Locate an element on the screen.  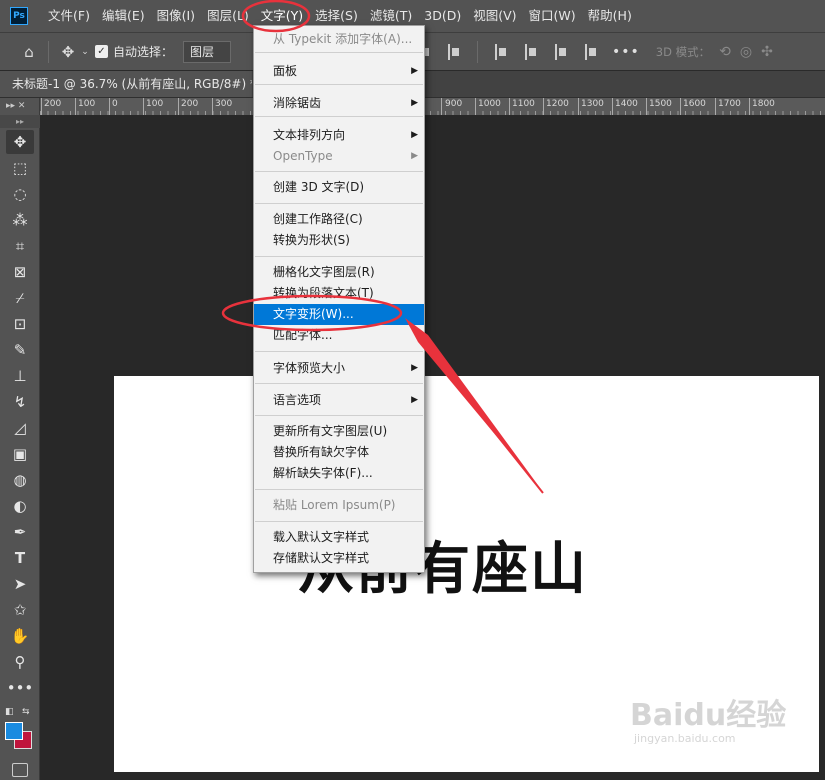
menu-item-paste-lorem-ipsum: 粘贴 Lorem Ipsum(P) is located at coordinates (339, 505).